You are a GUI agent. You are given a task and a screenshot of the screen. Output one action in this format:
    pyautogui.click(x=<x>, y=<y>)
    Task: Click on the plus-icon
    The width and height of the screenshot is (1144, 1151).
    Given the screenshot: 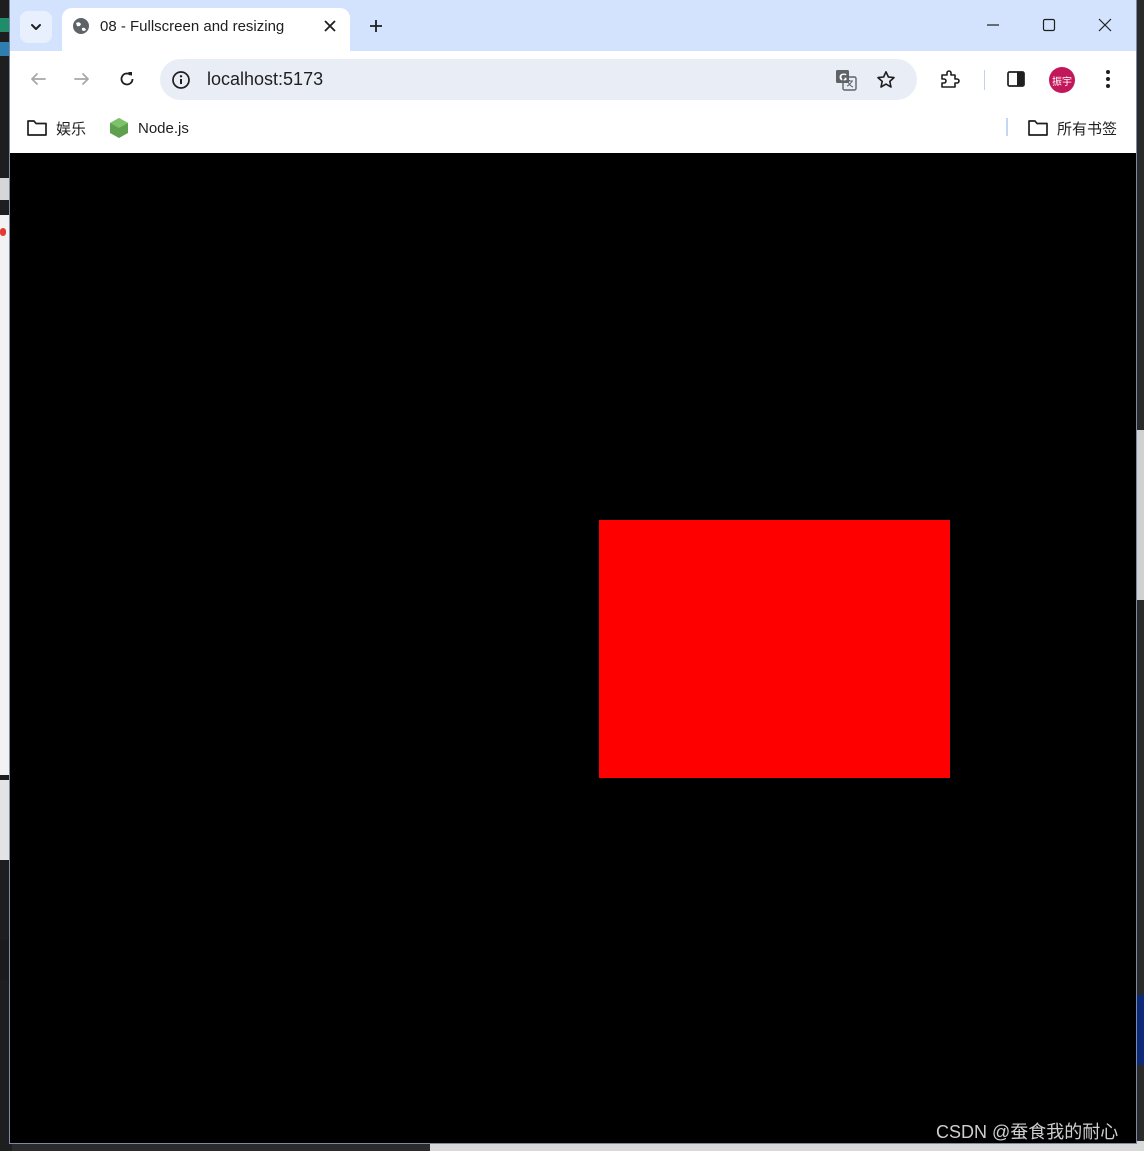 What is the action you would take?
    pyautogui.click(x=376, y=26)
    